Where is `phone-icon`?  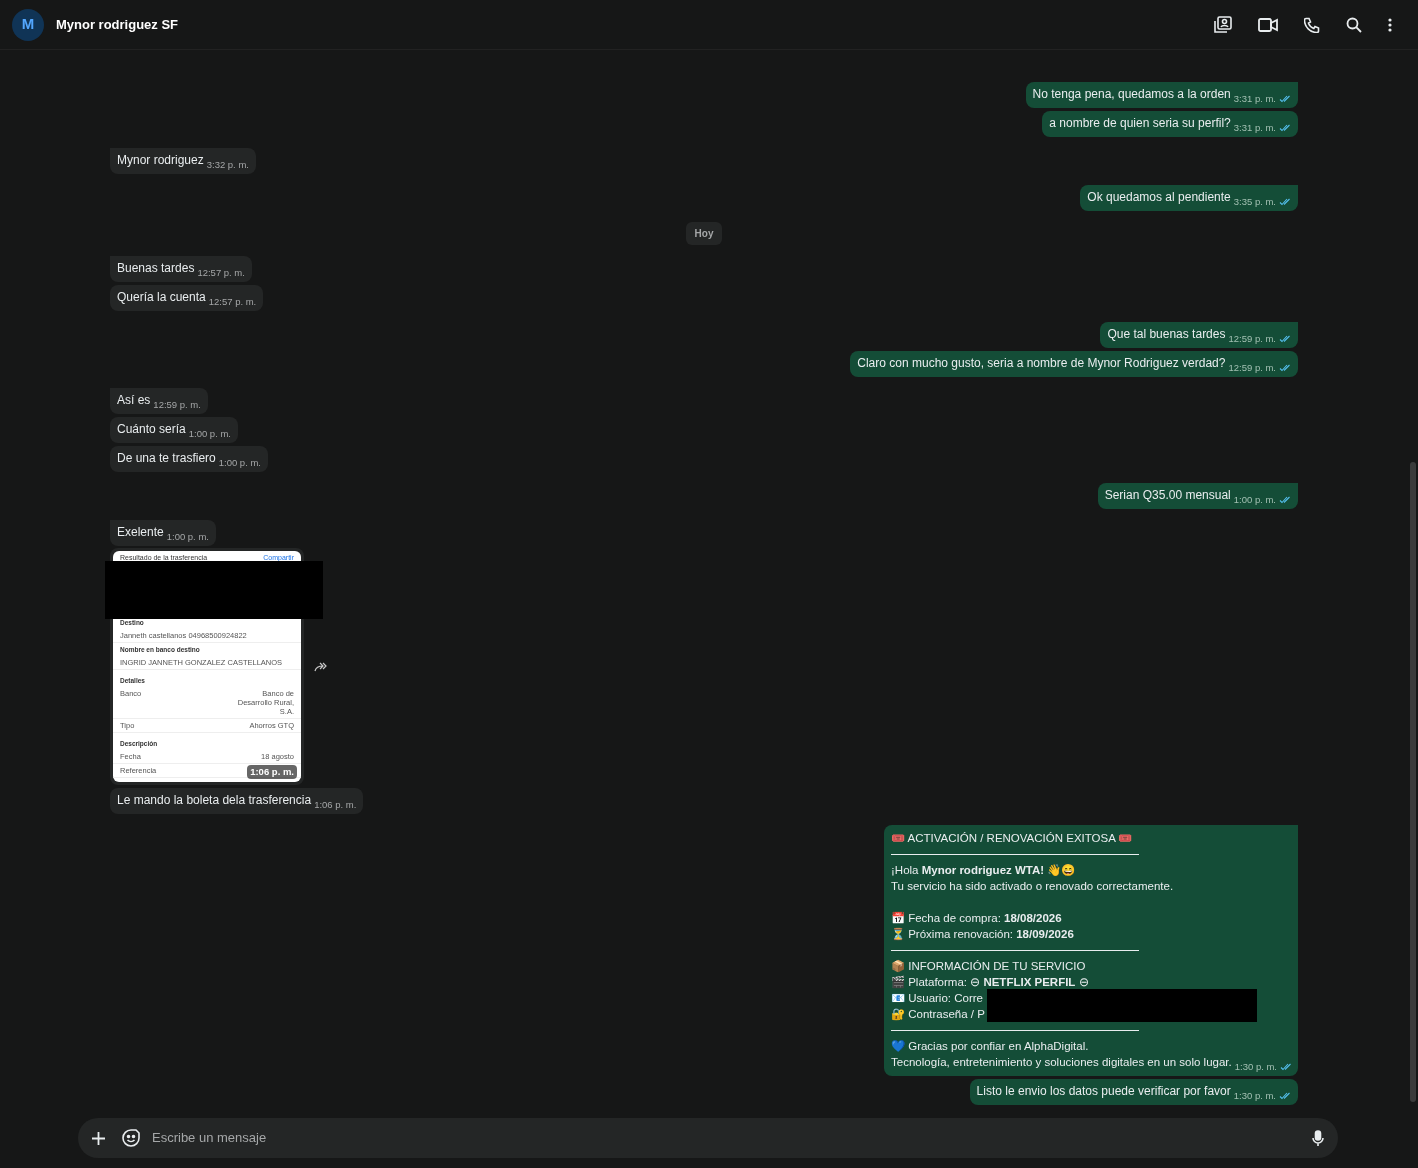 phone-icon is located at coordinates (1312, 24).